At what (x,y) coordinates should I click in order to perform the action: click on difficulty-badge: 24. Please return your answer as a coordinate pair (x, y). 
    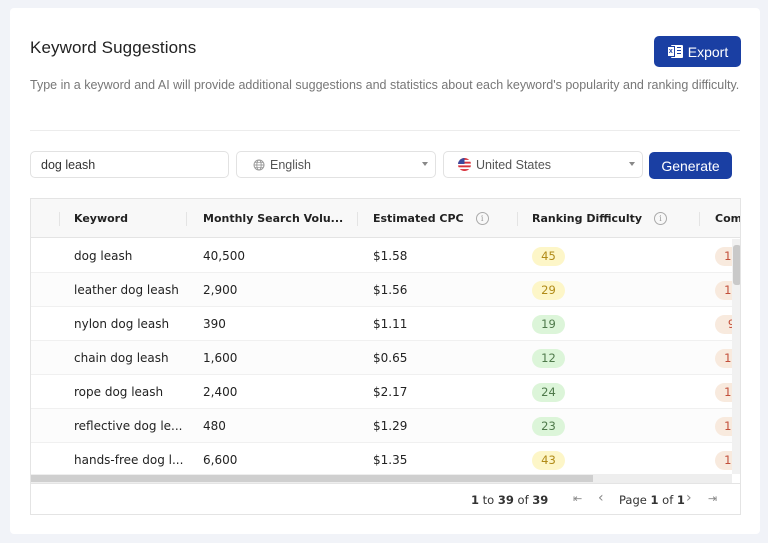
    Looking at the image, I should click on (548, 392).